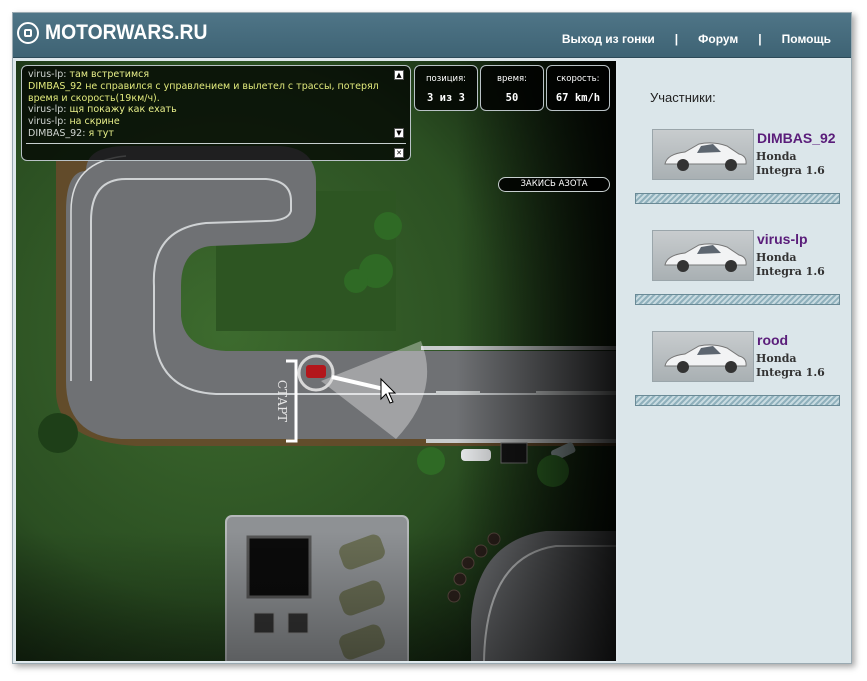 The image size is (867, 681). What do you see at coordinates (316, 371) in the screenshot?
I see `player-car` at bounding box center [316, 371].